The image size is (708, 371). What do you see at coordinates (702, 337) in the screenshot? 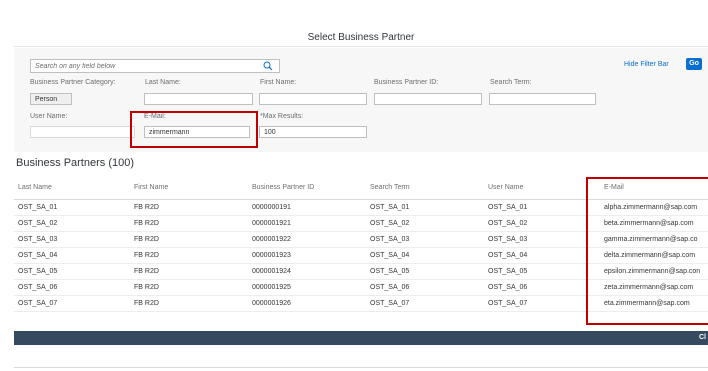
I see `close-button: Cl` at bounding box center [702, 337].